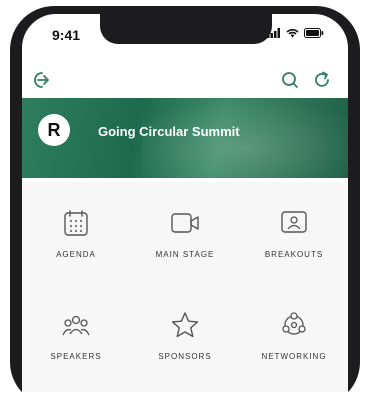  Describe the element at coordinates (169, 131) in the screenshot. I see `event-title: Going Circular Summit` at that location.